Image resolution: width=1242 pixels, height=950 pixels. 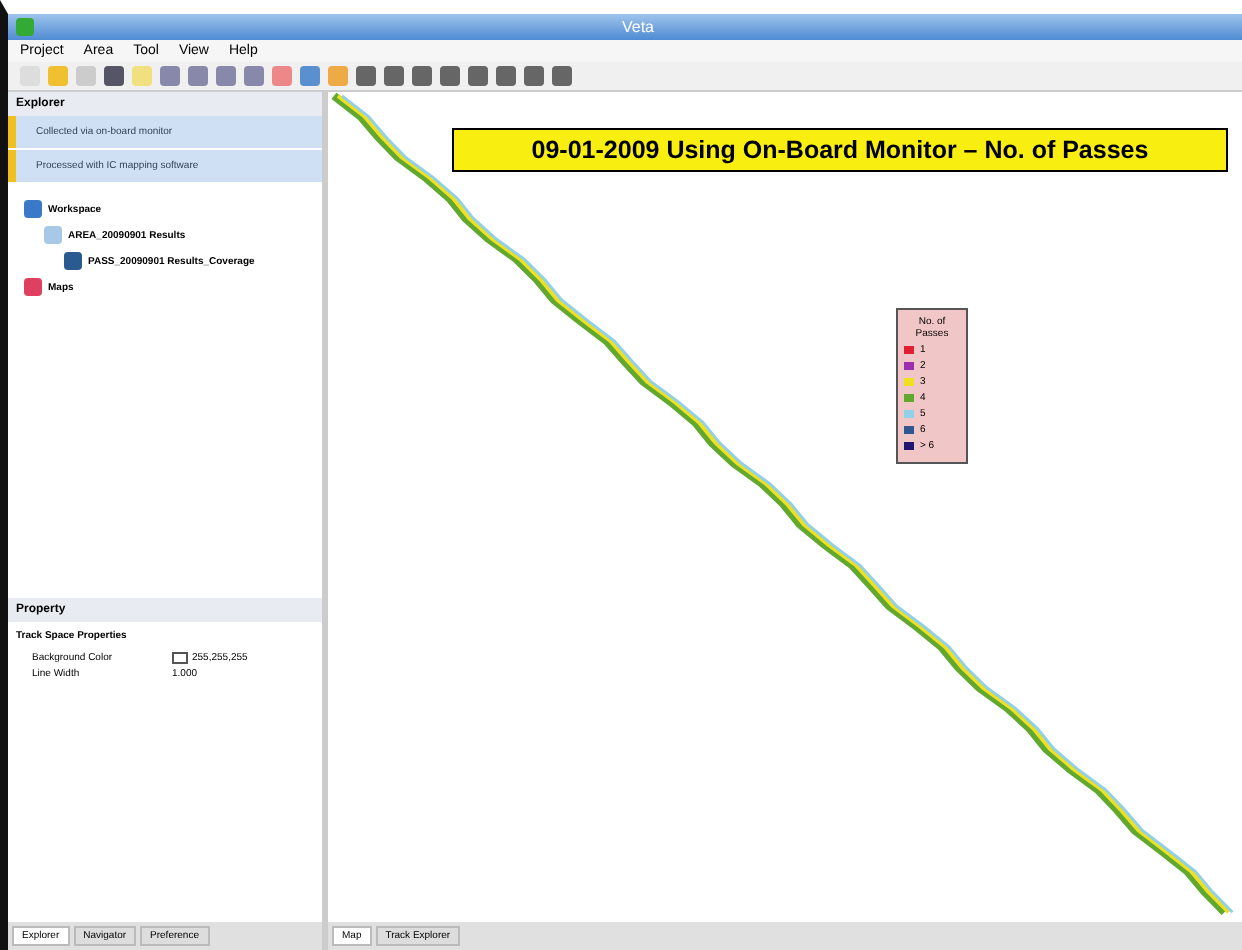 I want to click on color-swatch, so click(x=180, y=658).